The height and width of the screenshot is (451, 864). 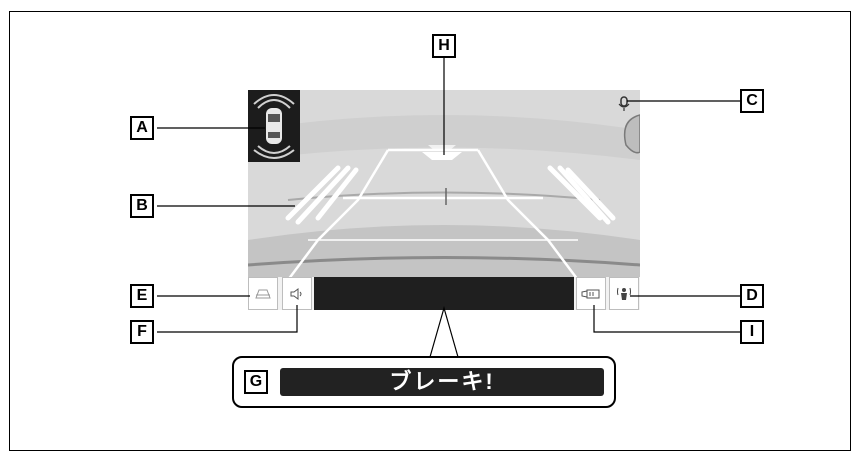 I want to click on volume-button, so click(x=297, y=293).